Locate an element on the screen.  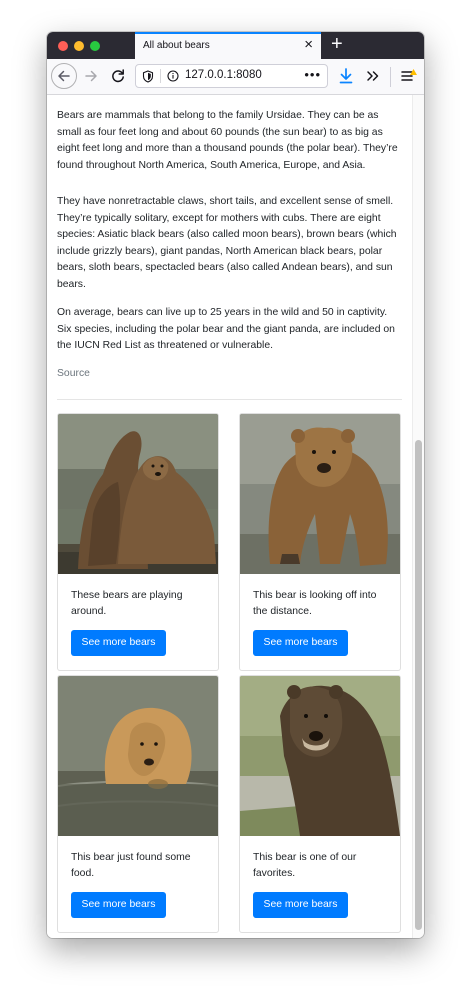
tab-strip: All about bears × + is located at coordinates (235, 45).